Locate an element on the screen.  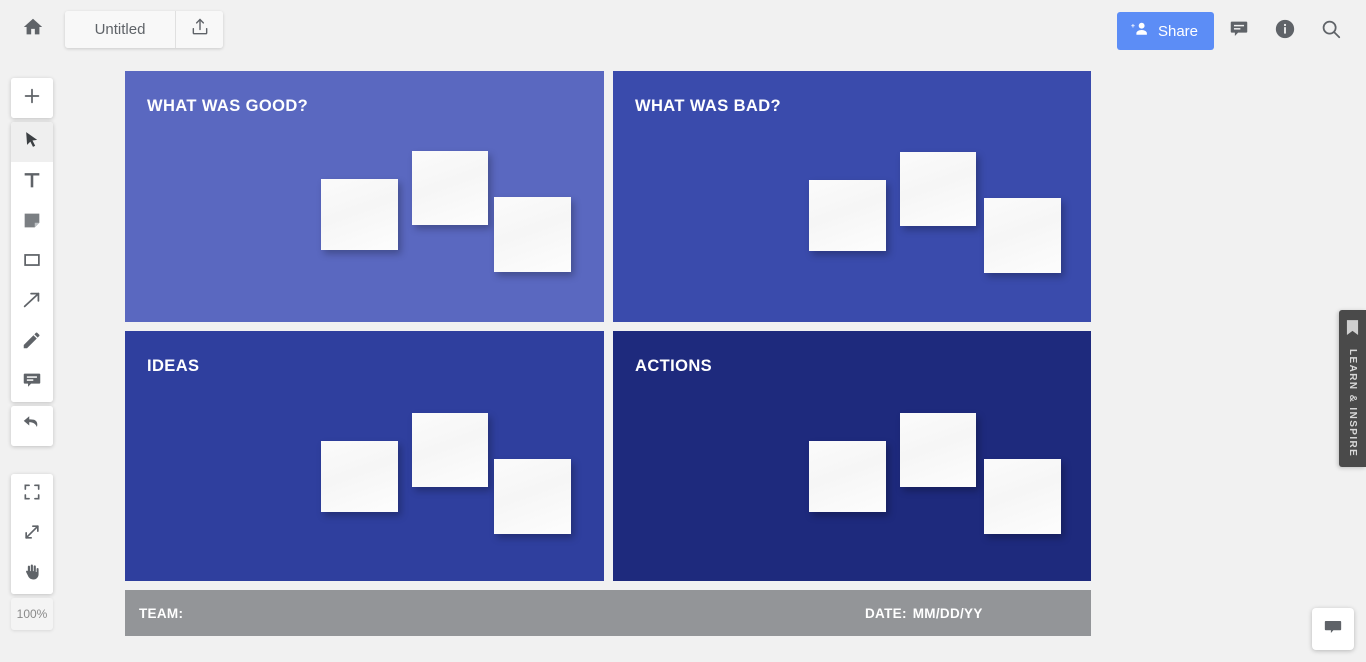
comments-button is located at coordinates (1239, 31).